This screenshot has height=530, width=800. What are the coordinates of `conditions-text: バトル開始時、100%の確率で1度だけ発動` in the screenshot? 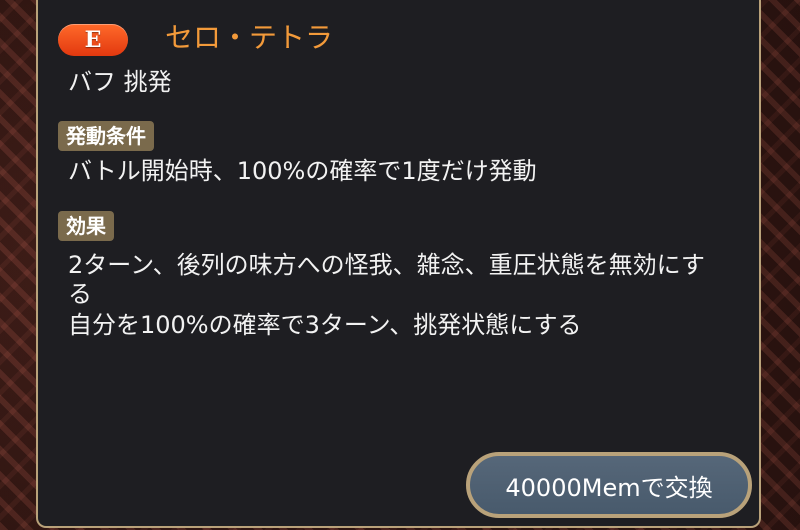 It's located at (302, 171).